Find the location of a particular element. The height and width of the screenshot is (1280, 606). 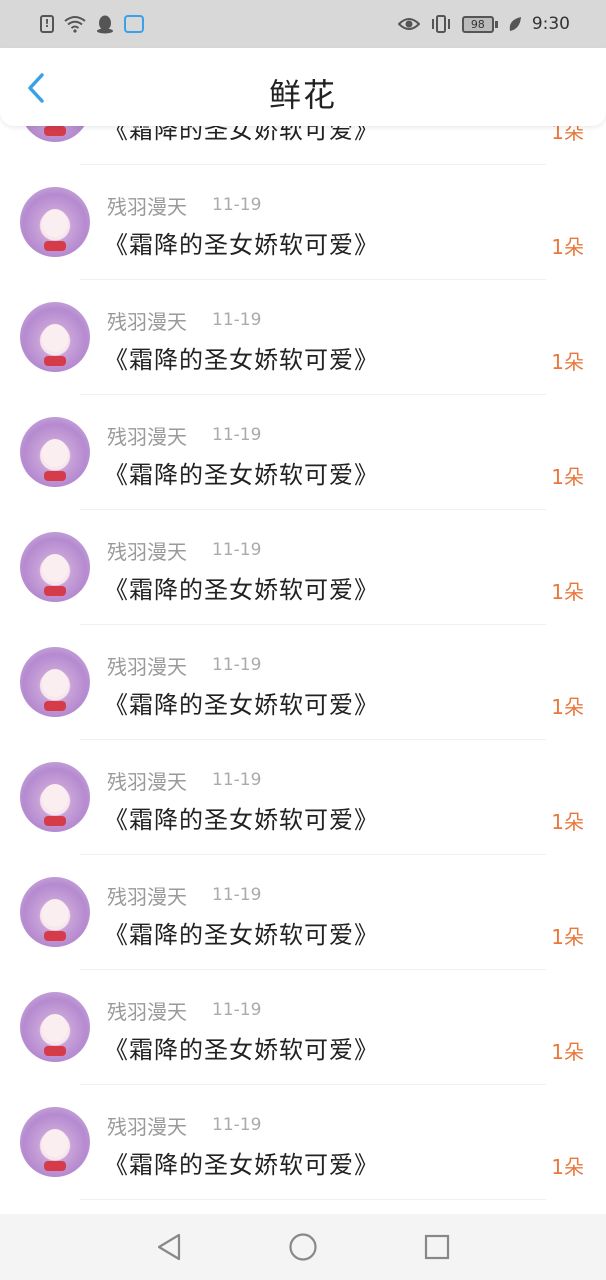

nav-recents-button is located at coordinates (437, 1247).